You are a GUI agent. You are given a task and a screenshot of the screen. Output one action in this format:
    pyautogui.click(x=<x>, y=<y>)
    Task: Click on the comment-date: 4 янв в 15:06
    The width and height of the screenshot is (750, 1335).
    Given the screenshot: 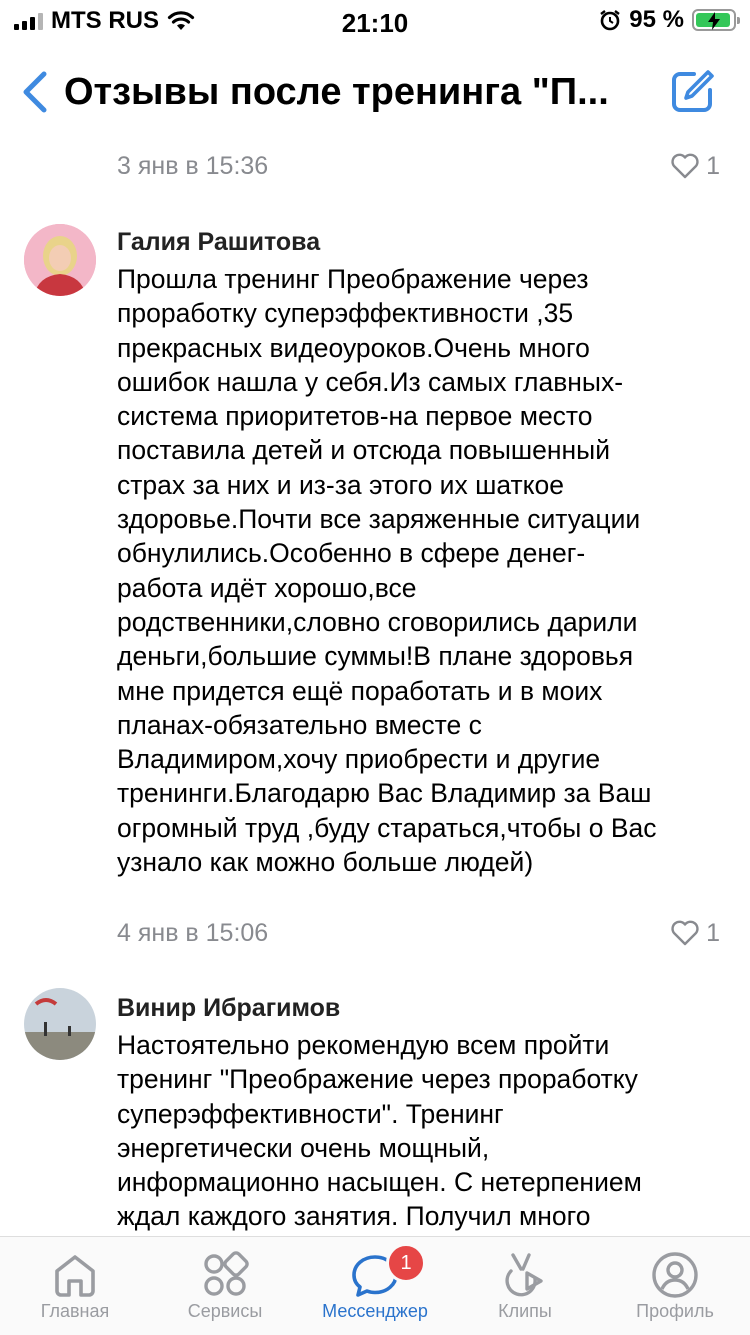 What is the action you would take?
    pyautogui.click(x=193, y=933)
    